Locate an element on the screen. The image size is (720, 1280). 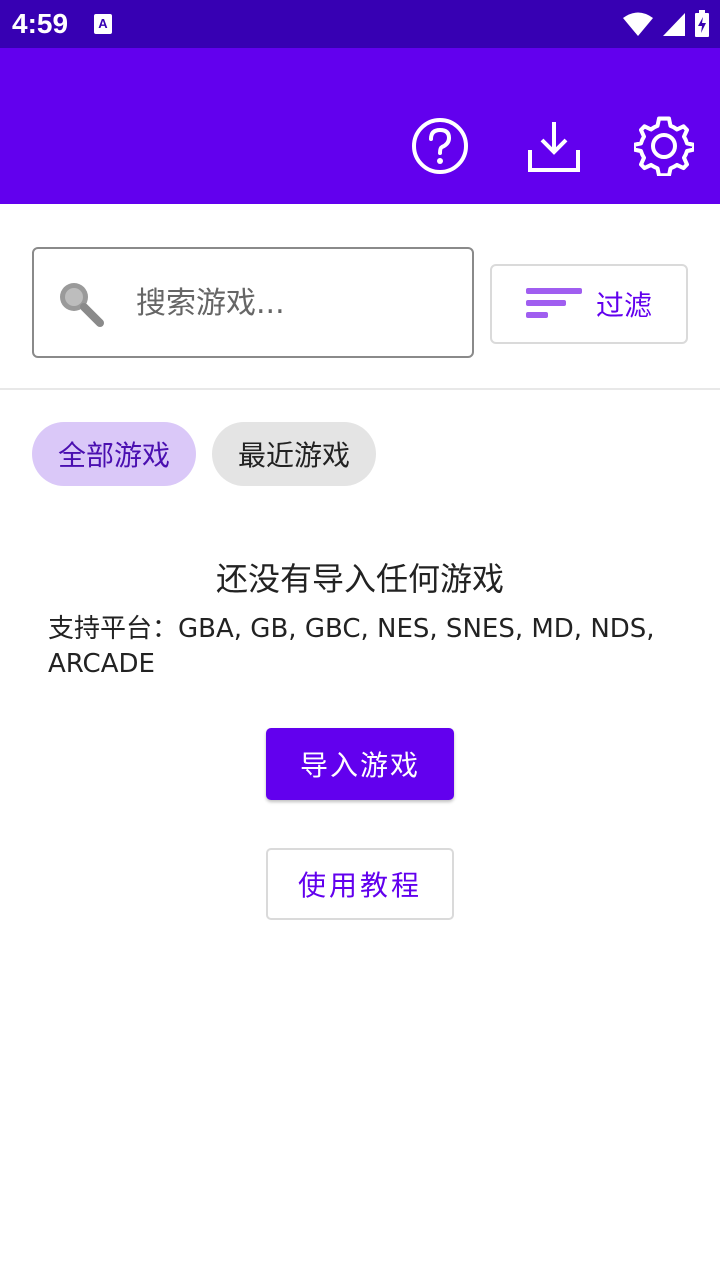
search-input is located at coordinates (296, 303).